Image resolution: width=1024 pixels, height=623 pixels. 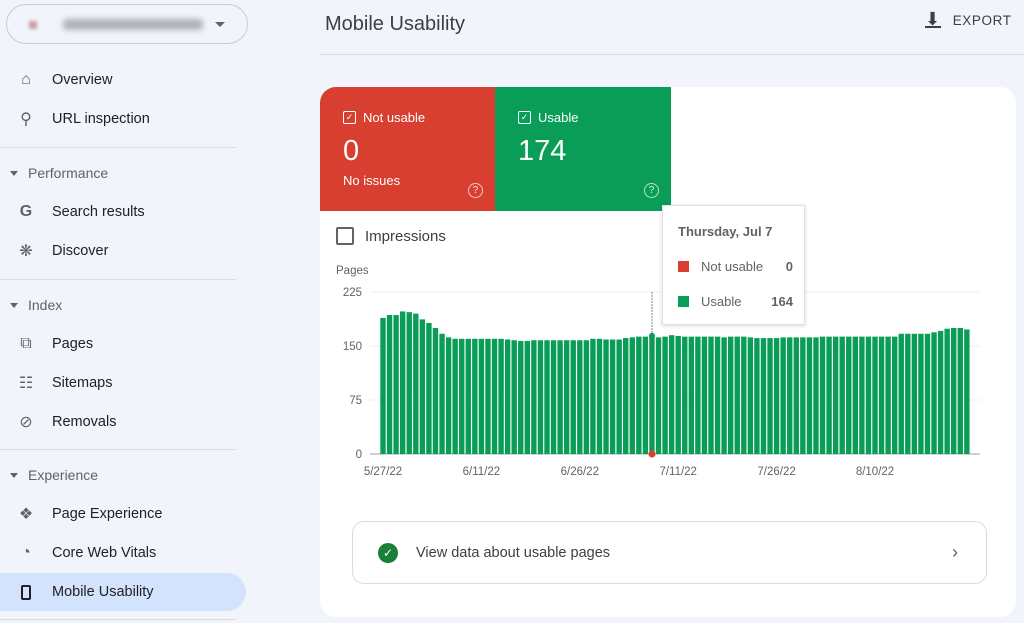 I want to click on home-icon: ⌂, so click(x=26, y=79).